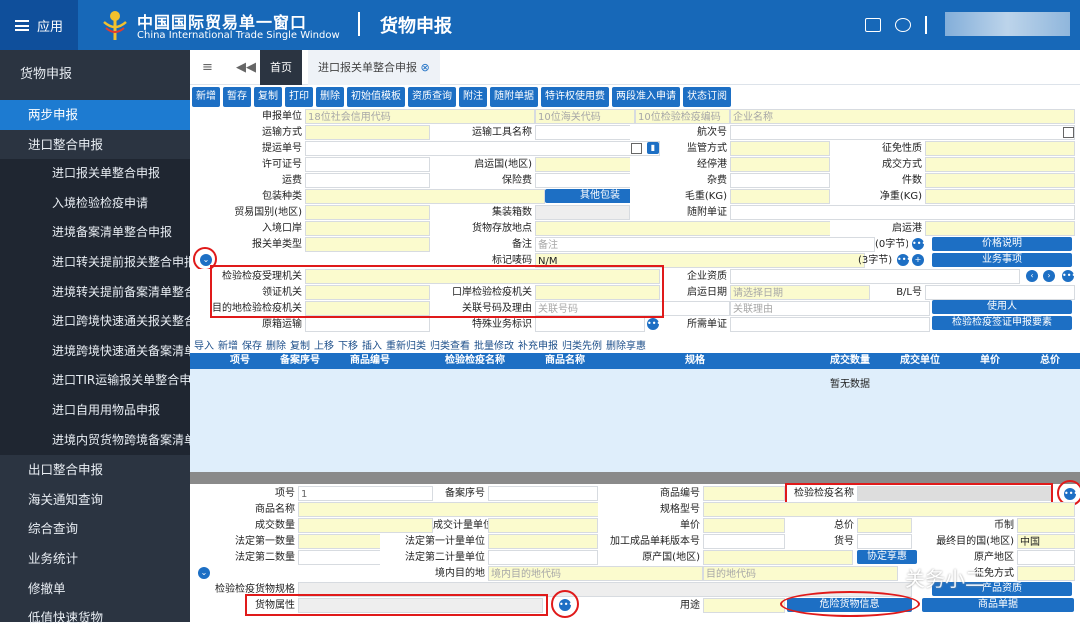 The width and height of the screenshot is (1080, 633). I want to click on sidebar-item: 两步申报, so click(95, 115).